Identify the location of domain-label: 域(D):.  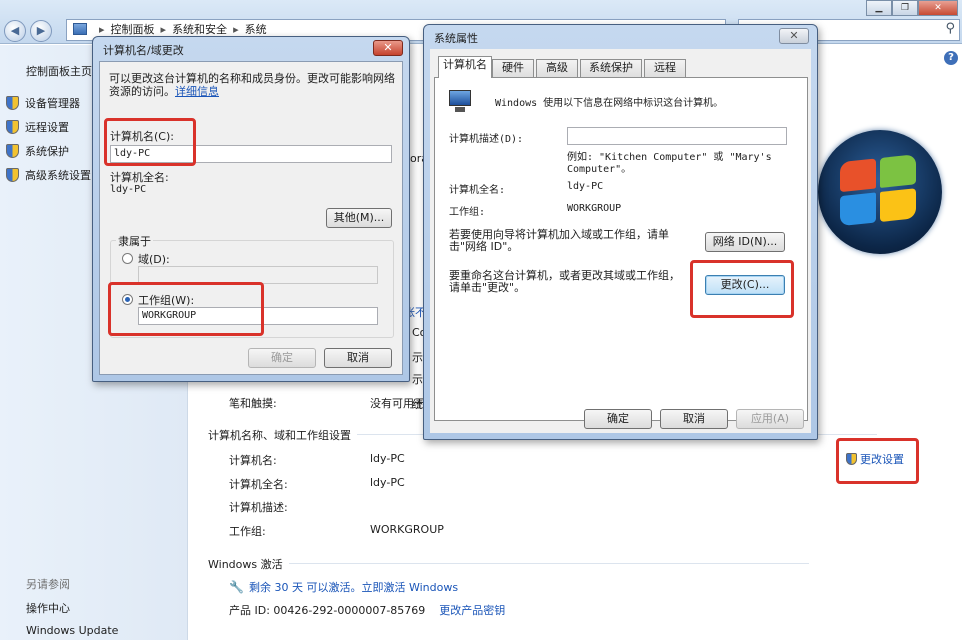
(154, 259).